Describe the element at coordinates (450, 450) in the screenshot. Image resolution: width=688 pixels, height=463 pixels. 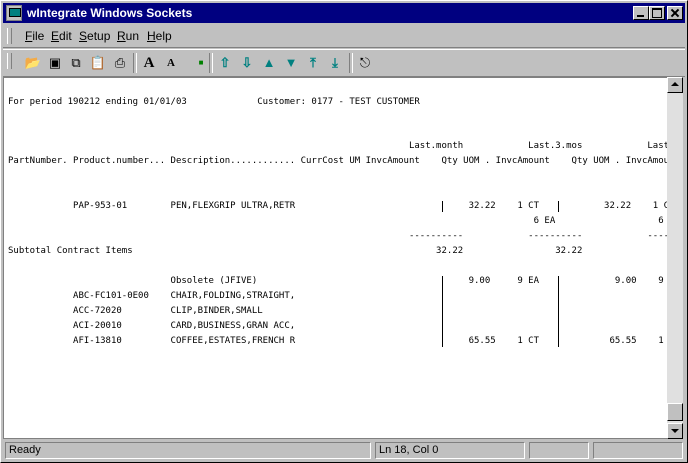
I see `cursor-position: Ln 18, Col 0` at that location.